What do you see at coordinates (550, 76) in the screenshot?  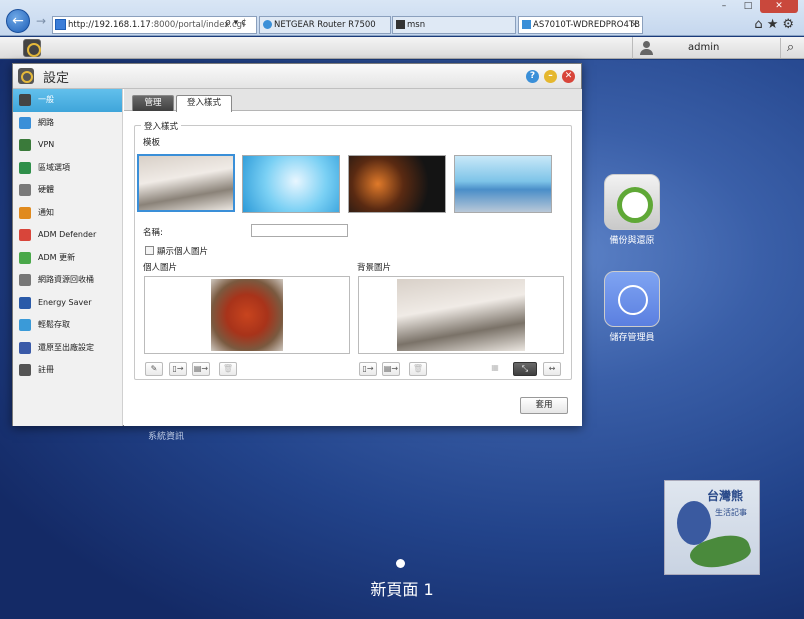 I see `minimize-button: –` at bounding box center [550, 76].